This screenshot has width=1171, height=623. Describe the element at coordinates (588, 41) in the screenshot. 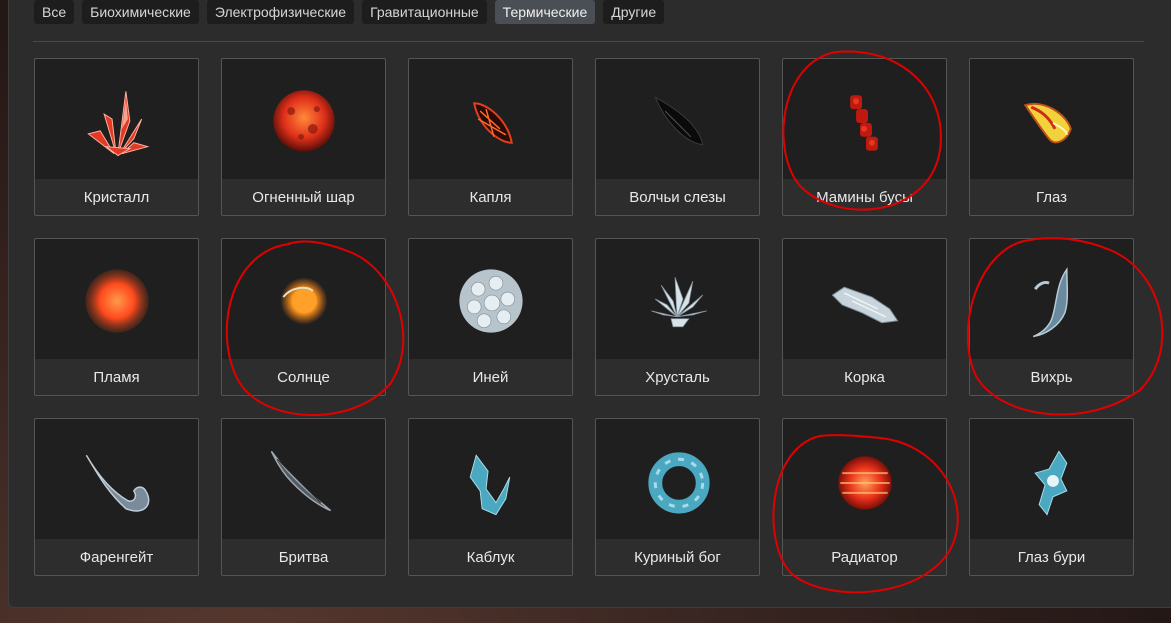

I see `divider` at that location.